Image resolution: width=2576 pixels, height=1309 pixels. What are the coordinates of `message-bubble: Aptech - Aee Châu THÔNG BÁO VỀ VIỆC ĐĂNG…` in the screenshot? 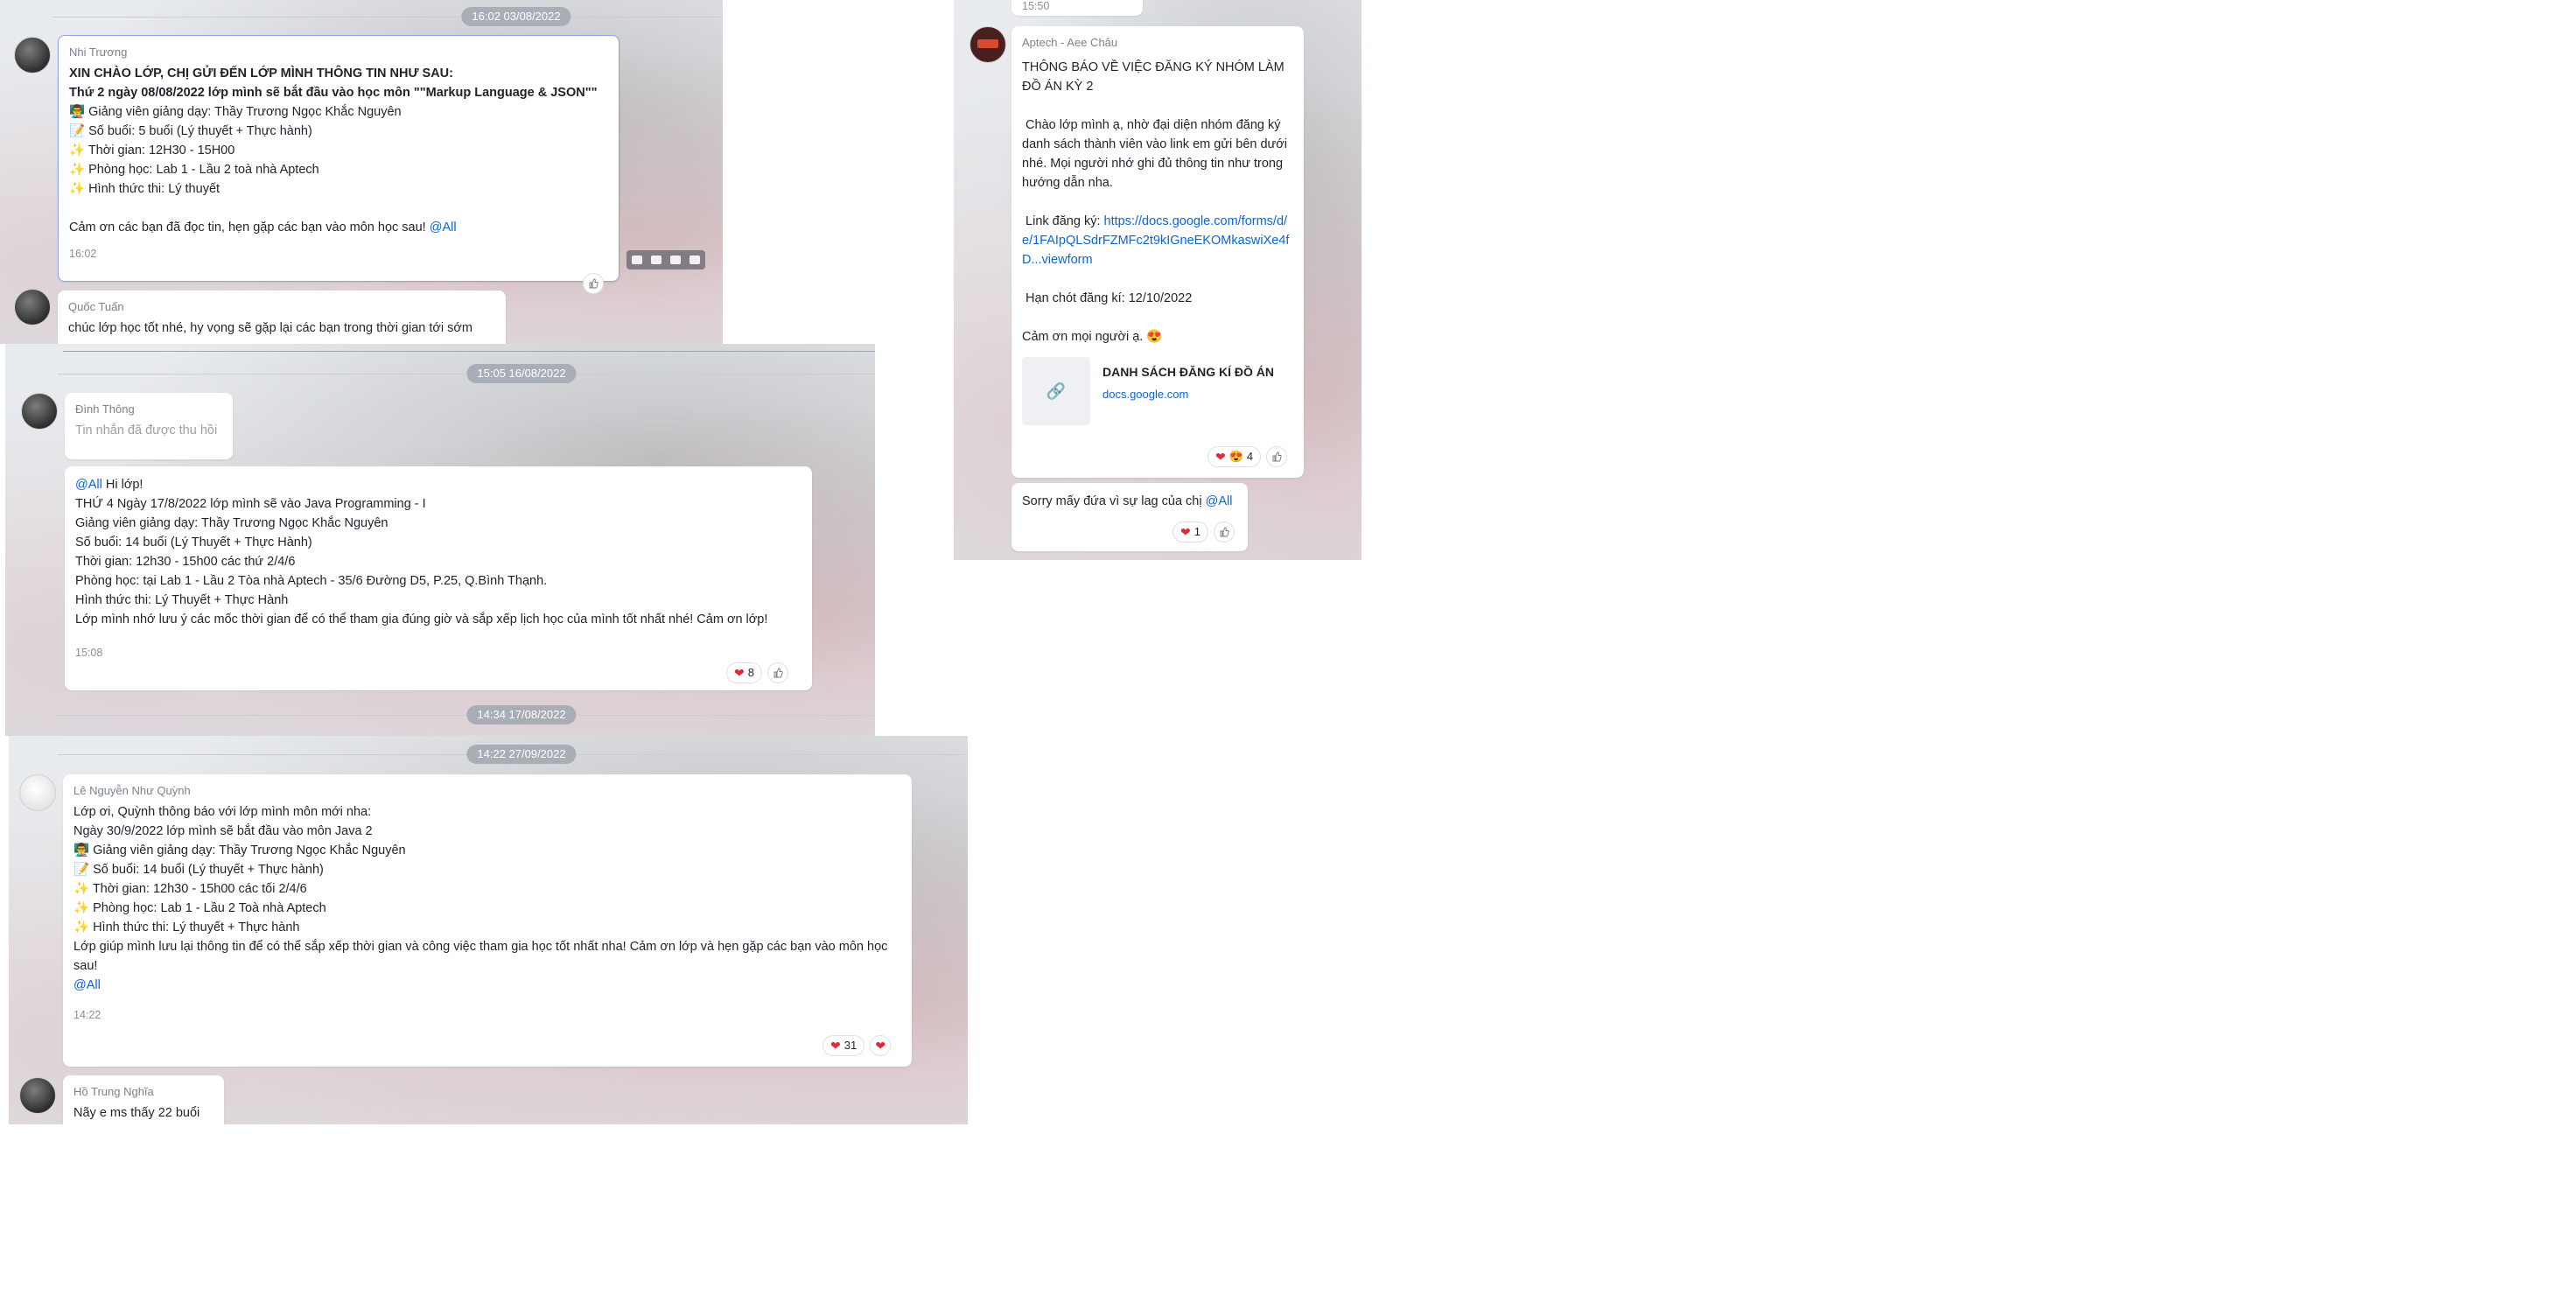 It's located at (1158, 252).